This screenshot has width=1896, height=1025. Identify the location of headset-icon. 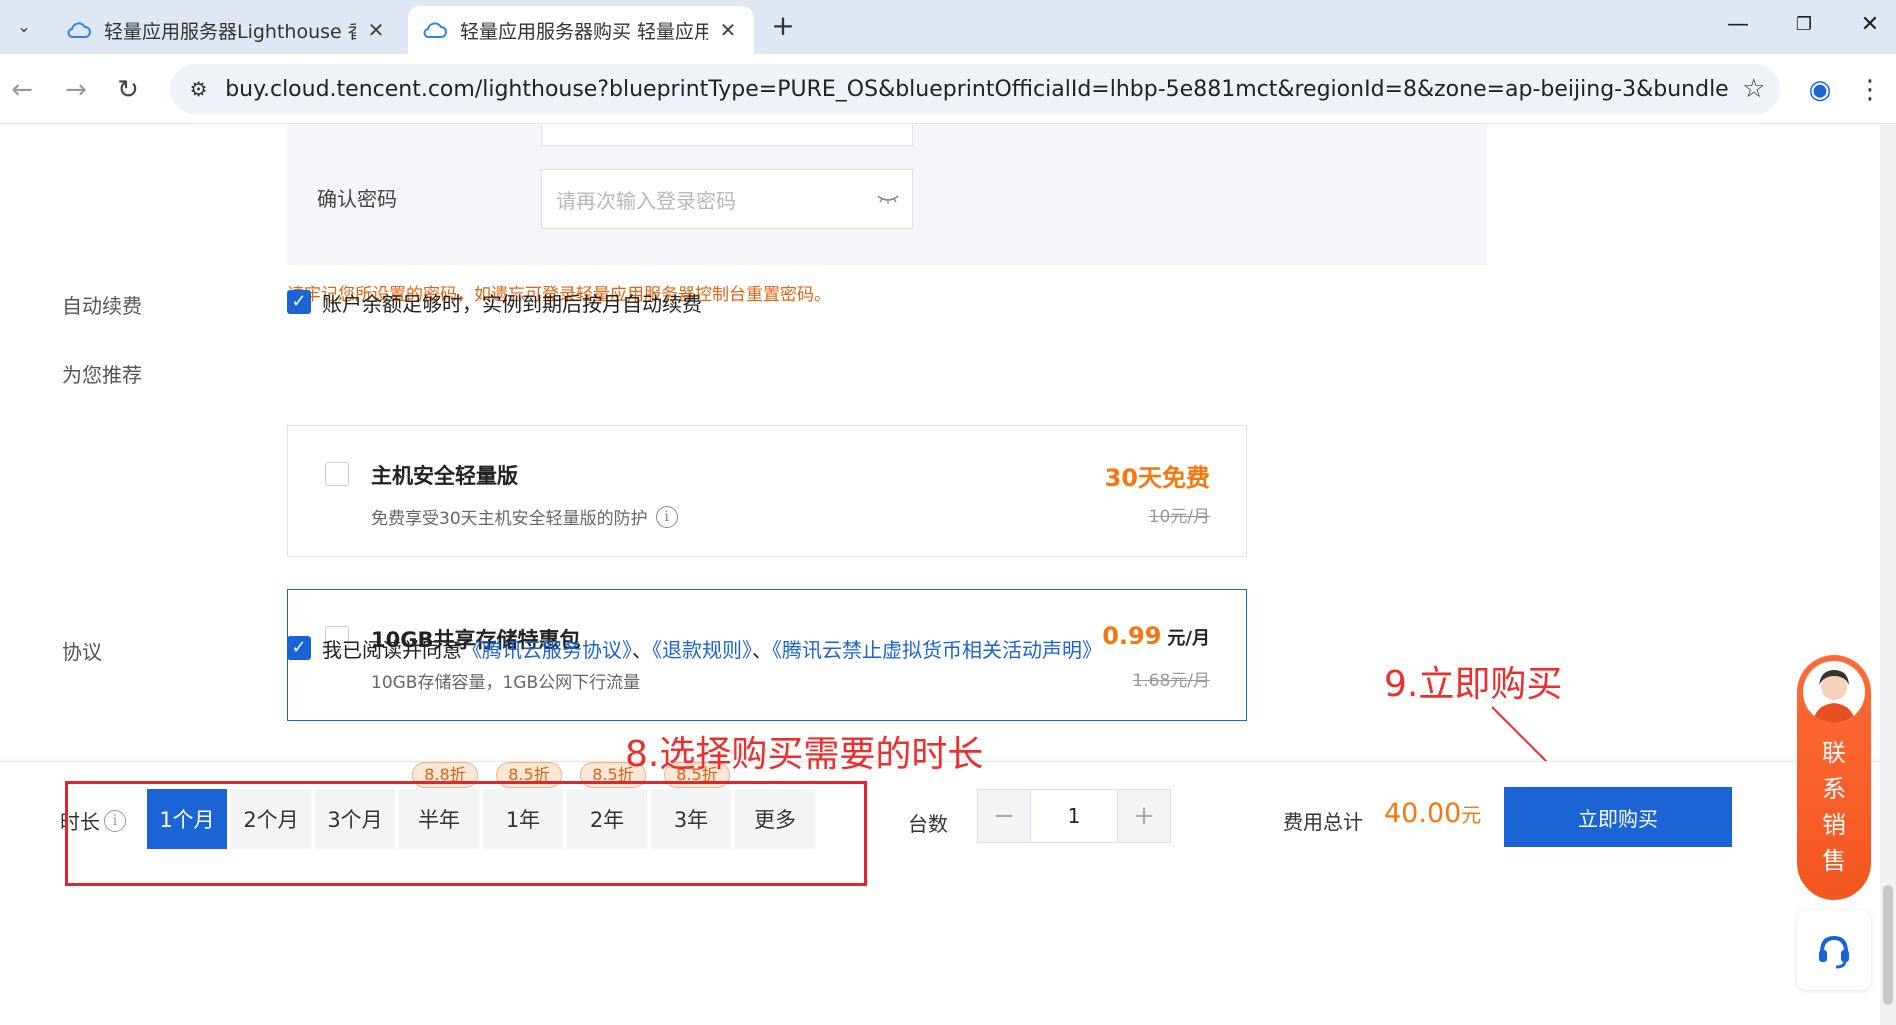
(1834, 952).